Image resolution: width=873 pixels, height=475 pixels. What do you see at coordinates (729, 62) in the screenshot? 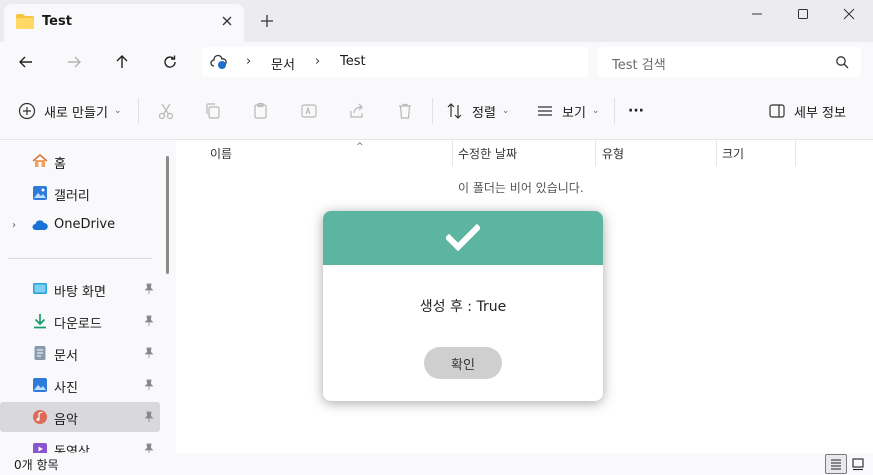
I see `search-input: Test 검색` at bounding box center [729, 62].